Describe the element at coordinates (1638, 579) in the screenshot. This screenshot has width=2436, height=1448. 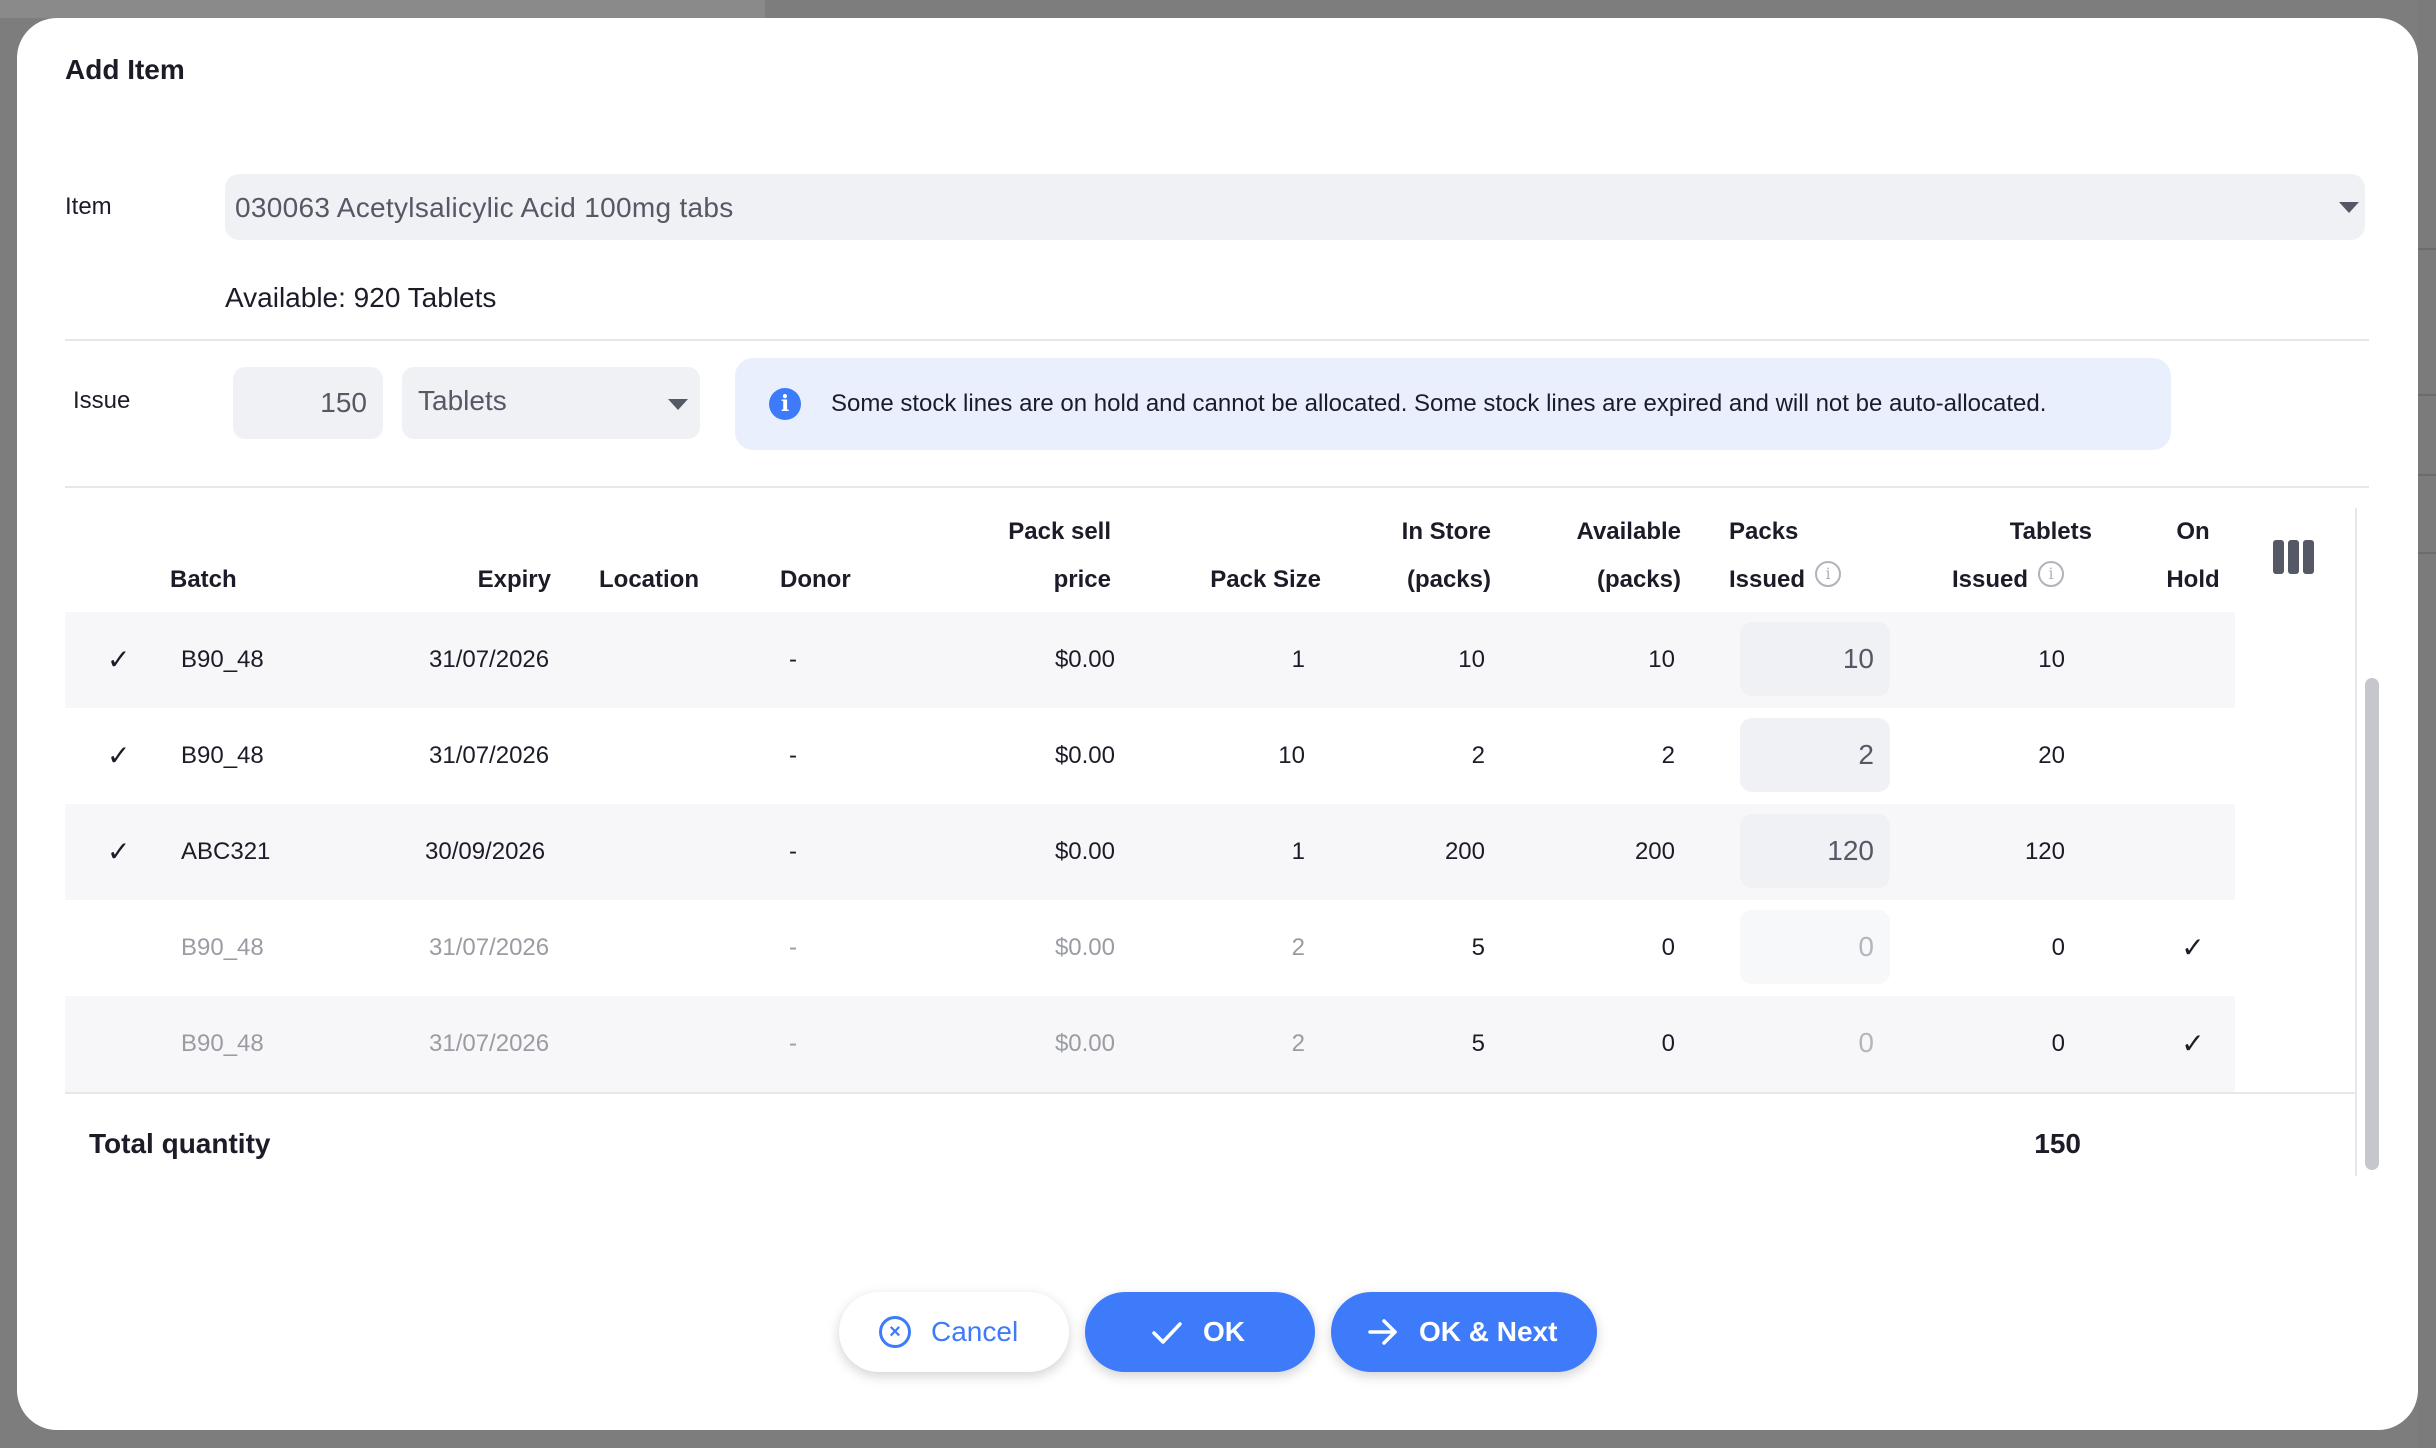
I see `col-header-available-line2: (packs)` at that location.